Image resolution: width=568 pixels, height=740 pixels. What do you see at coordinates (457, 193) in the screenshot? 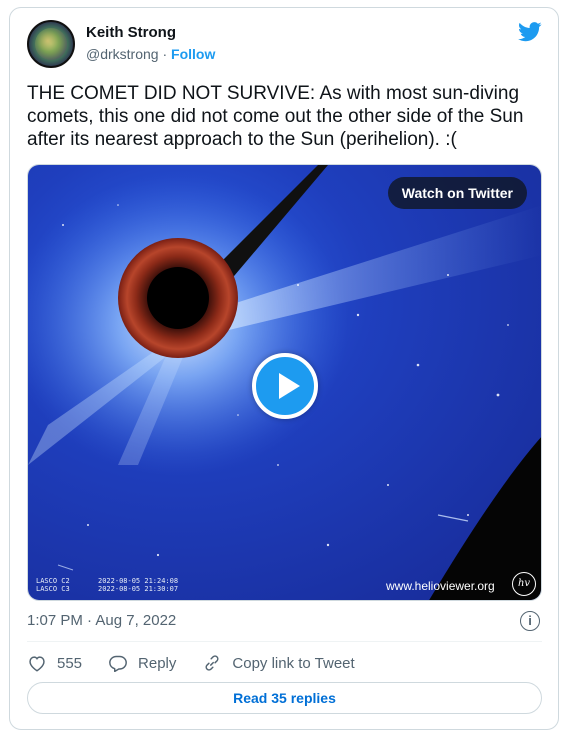
I see `watch-on-twitter-button: Watch on Twitter` at bounding box center [457, 193].